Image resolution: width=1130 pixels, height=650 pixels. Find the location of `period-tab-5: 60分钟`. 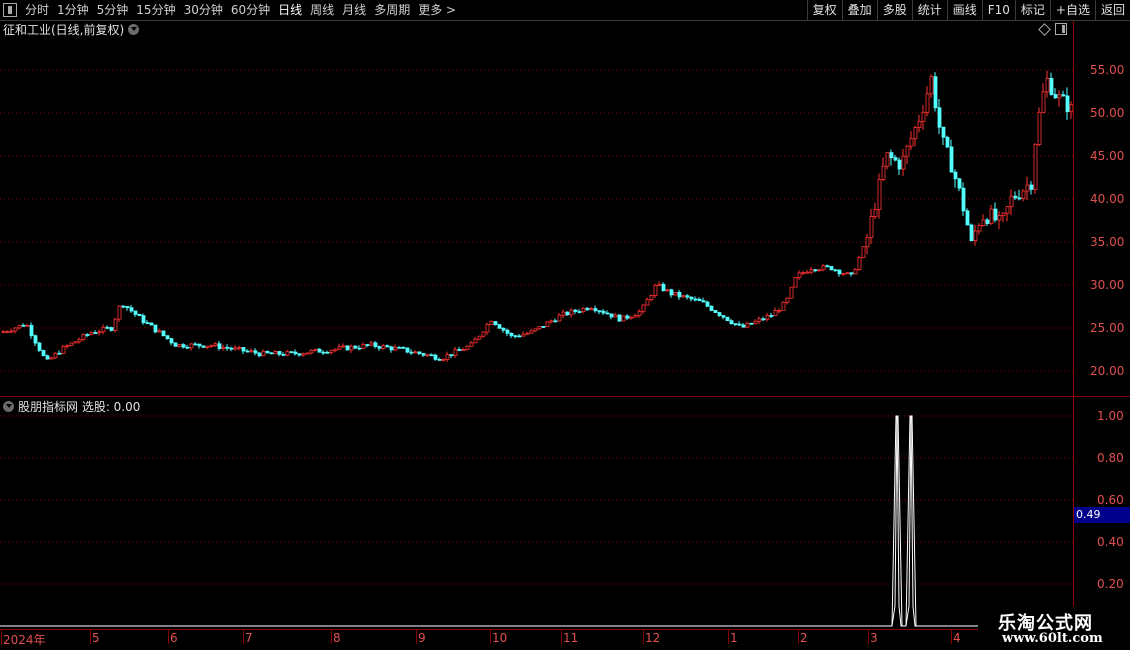

period-tab-5: 60分钟 is located at coordinates (250, 10).